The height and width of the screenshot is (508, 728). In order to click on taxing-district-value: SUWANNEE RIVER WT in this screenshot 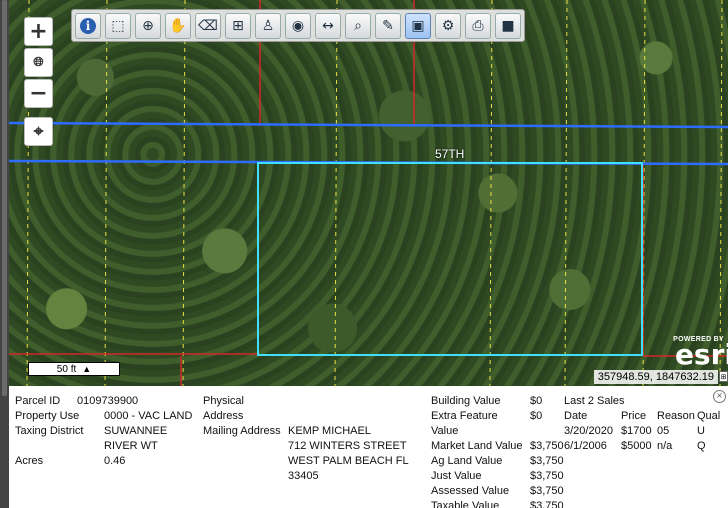, I will do `click(136, 438)`.